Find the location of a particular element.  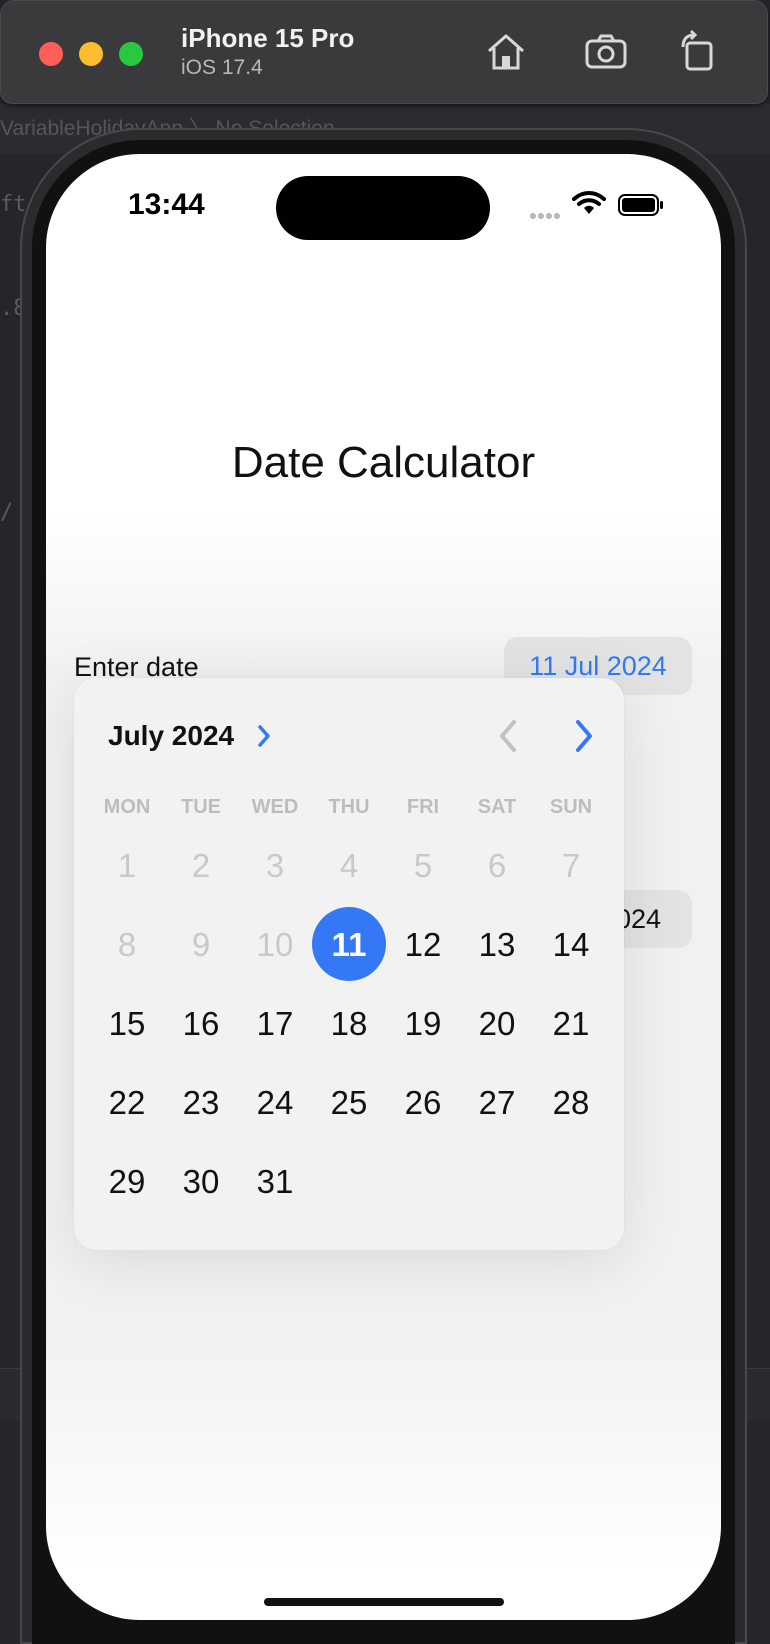

day-number: 16 is located at coordinates (201, 1023).